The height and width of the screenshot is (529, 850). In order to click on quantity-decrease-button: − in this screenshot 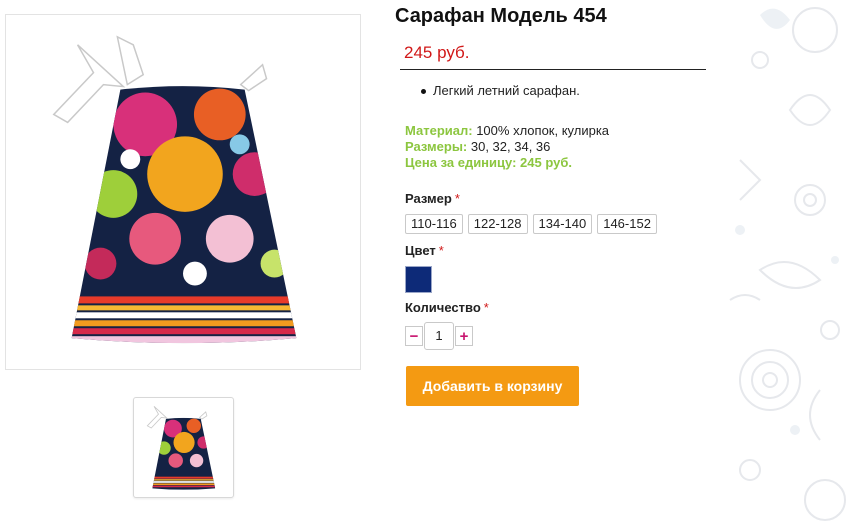, I will do `click(414, 336)`.